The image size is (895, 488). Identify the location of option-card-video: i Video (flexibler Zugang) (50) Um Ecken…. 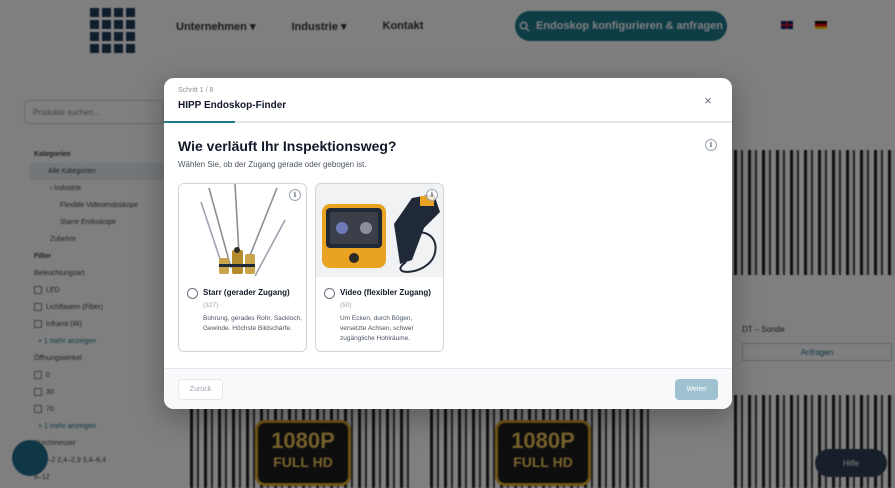
(379, 267).